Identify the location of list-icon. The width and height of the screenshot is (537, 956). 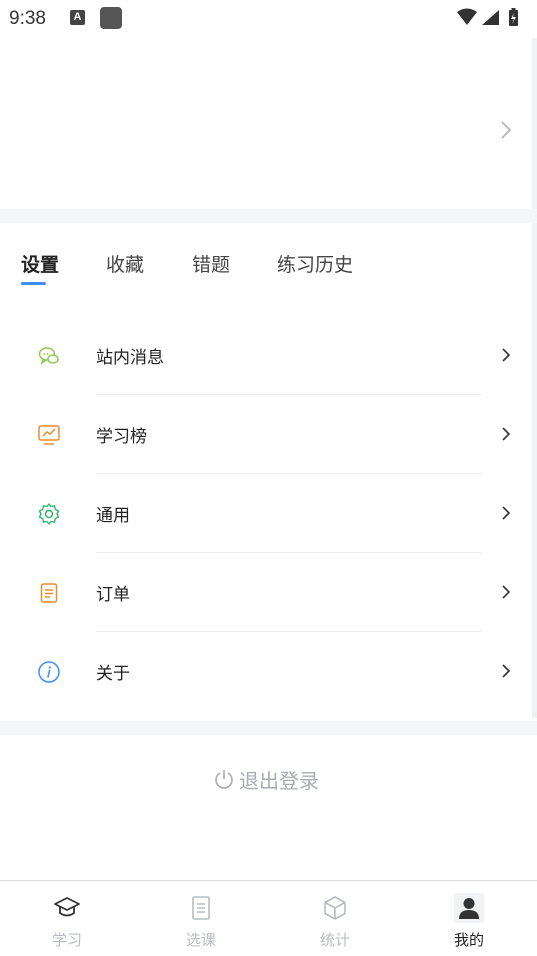
(201, 908).